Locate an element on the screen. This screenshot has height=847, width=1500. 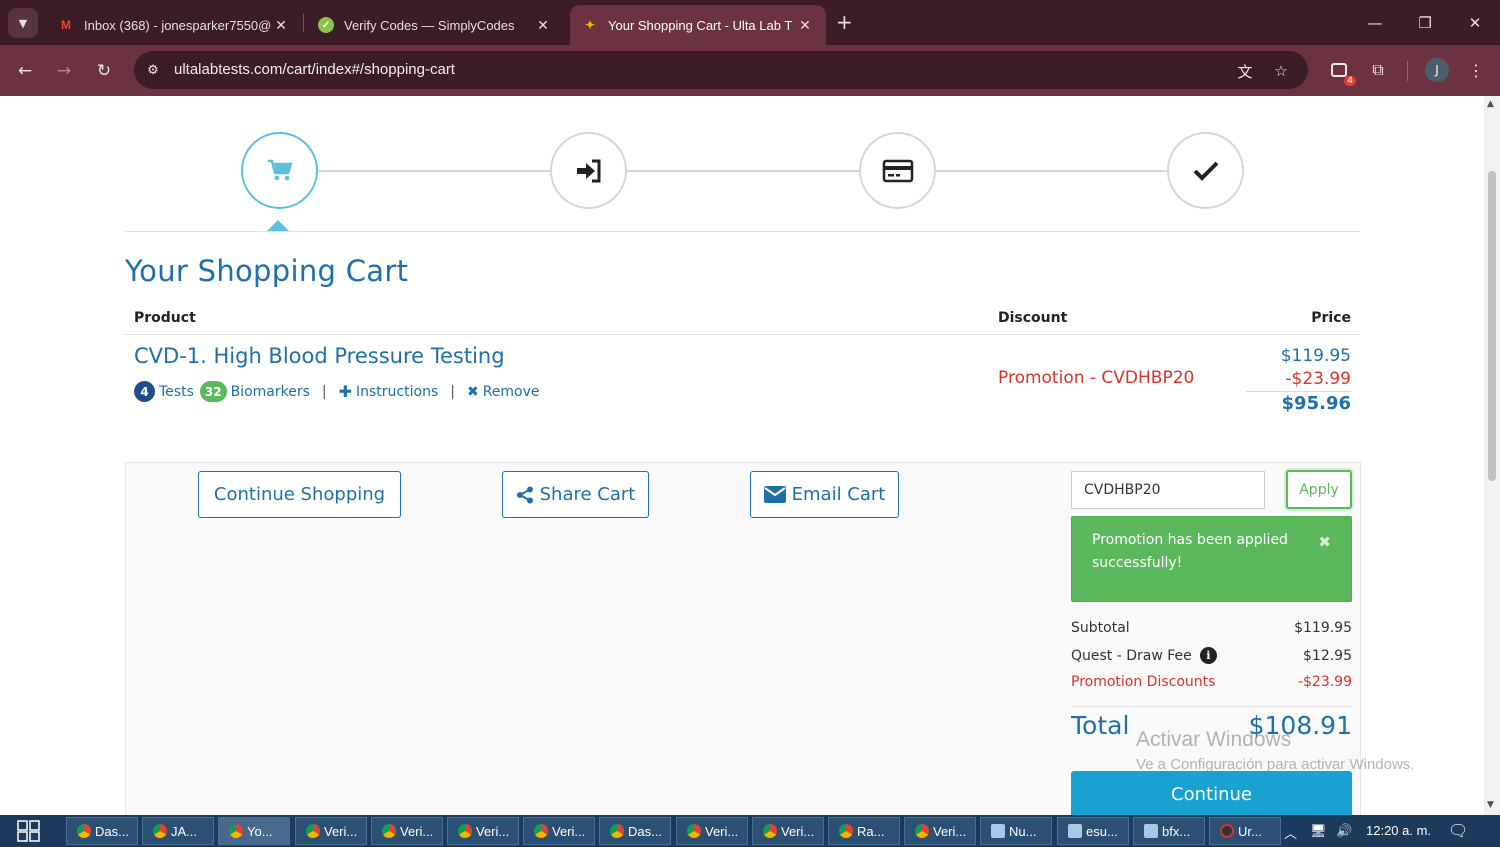
header-divider is located at coordinates (742, 334).